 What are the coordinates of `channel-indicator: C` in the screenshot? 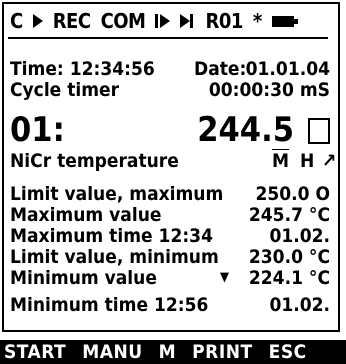 It's located at (16, 21).